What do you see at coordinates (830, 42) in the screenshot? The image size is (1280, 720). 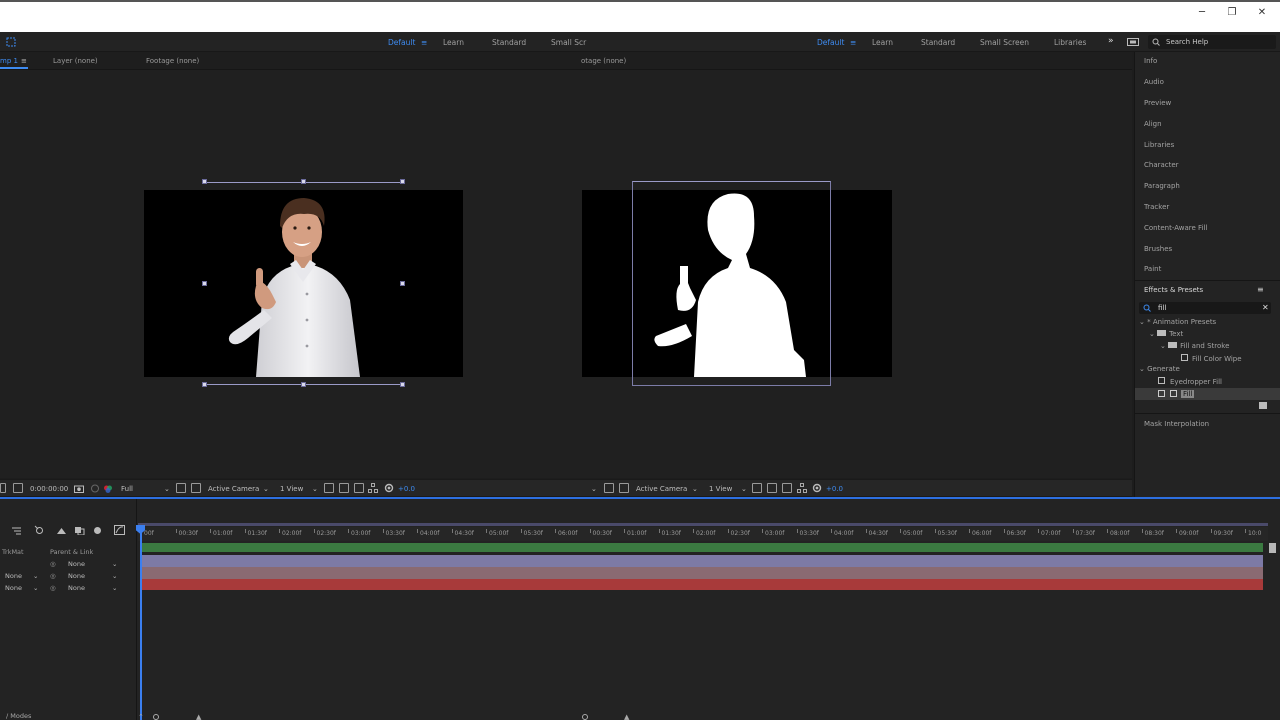 I see `workspace-default-2: Default` at bounding box center [830, 42].